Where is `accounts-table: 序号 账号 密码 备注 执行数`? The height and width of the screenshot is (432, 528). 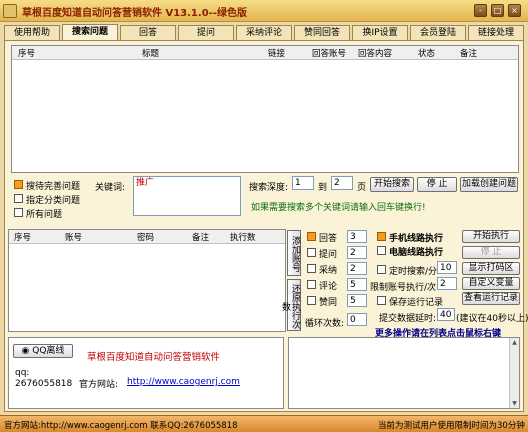
accounts-table: 序号 账号 密码 备注 执行数 is located at coordinates (147, 280).